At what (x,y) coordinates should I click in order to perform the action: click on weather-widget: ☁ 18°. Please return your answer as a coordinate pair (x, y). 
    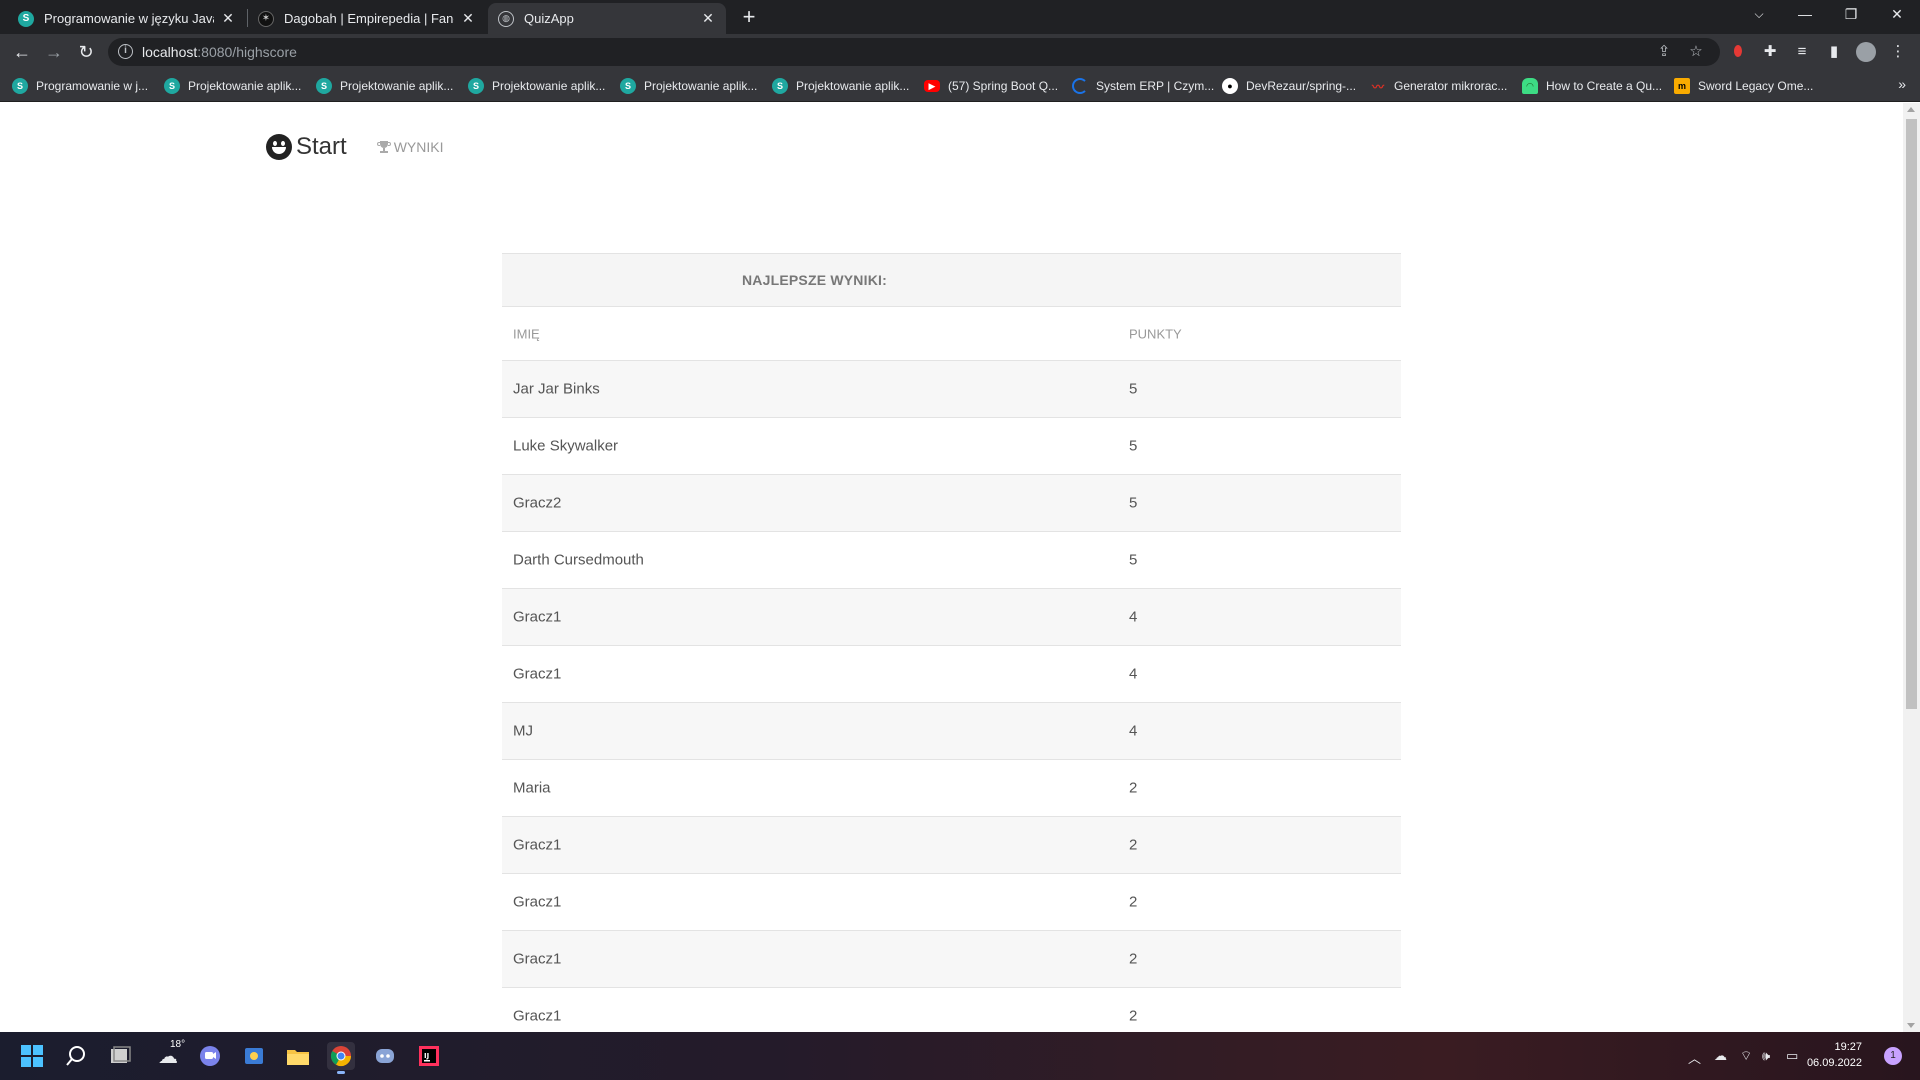
    Looking at the image, I should click on (168, 1054).